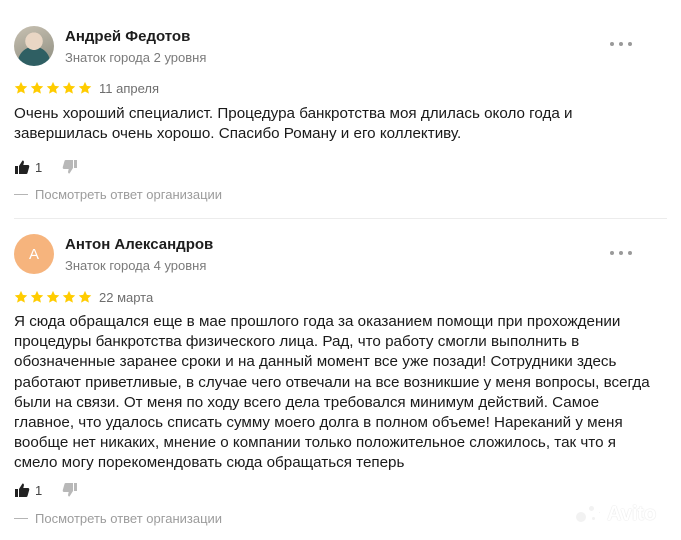  Describe the element at coordinates (136, 265) in the screenshot. I see `author-level: Знаток города 4 уровня` at that location.